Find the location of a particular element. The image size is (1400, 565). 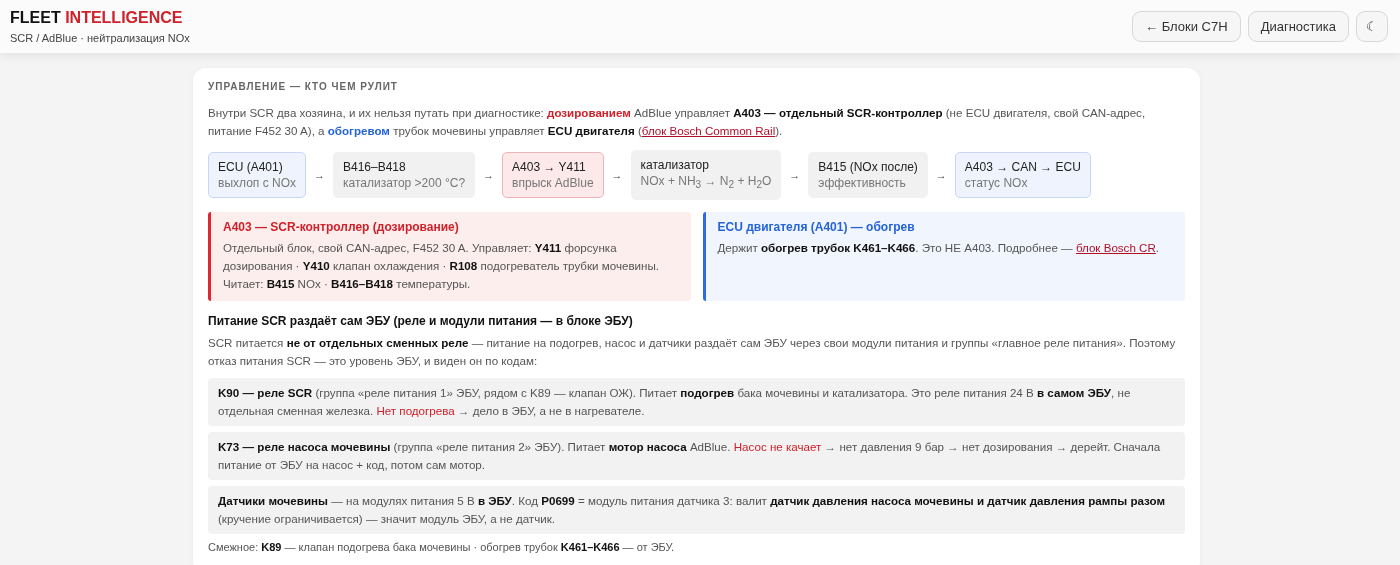

nav-button: ← Блоки C7H is located at coordinates (1186, 26).